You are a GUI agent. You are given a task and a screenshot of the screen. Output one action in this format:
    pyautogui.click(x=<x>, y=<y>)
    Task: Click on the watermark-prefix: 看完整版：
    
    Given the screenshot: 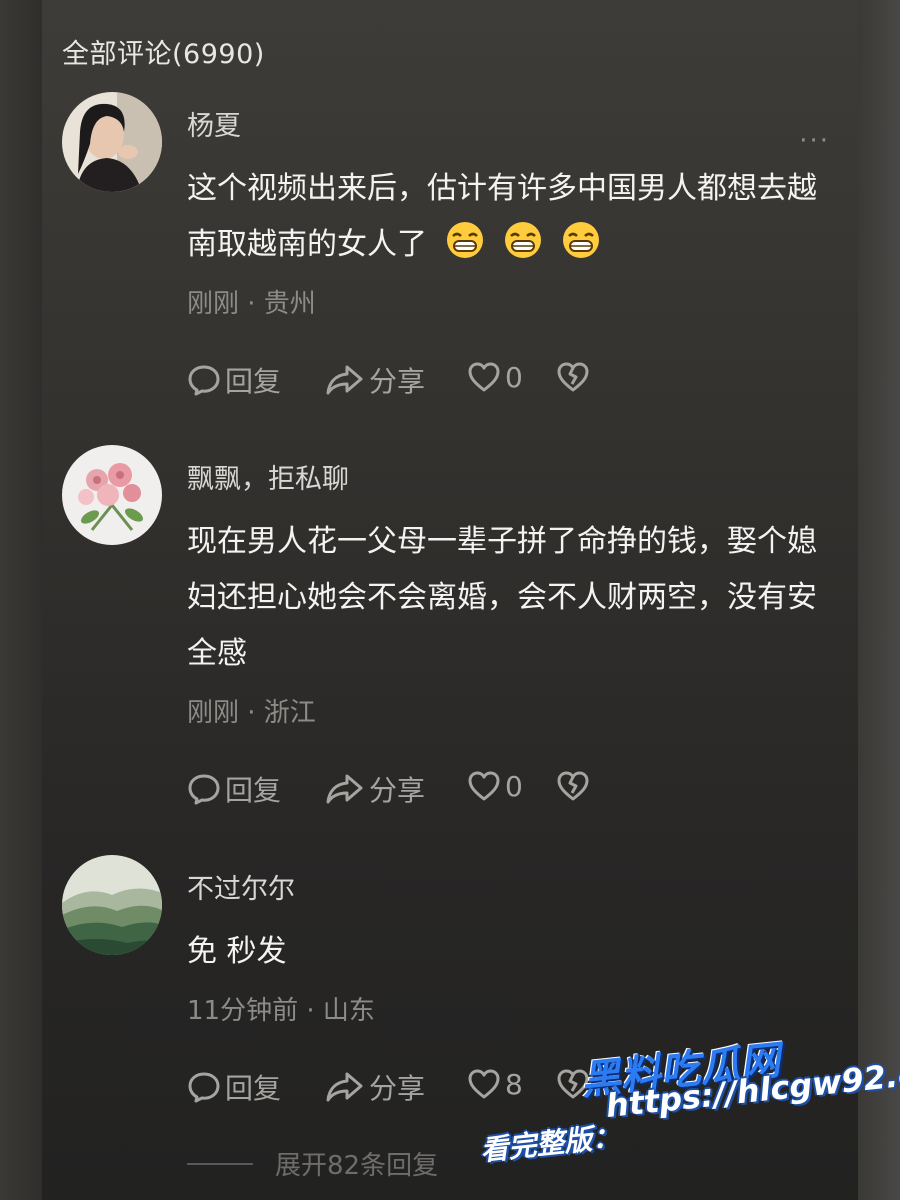 What is the action you would take?
    pyautogui.click(x=550, y=1143)
    